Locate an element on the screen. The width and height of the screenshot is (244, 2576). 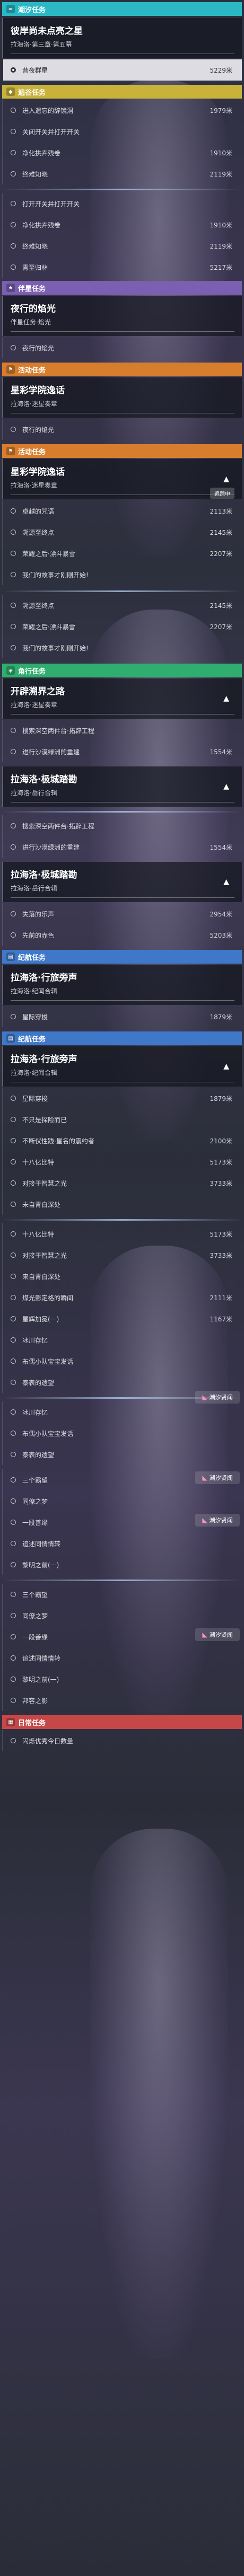
category-jihang-2: ▤ 纪航任务 is located at coordinates (122, 1038).